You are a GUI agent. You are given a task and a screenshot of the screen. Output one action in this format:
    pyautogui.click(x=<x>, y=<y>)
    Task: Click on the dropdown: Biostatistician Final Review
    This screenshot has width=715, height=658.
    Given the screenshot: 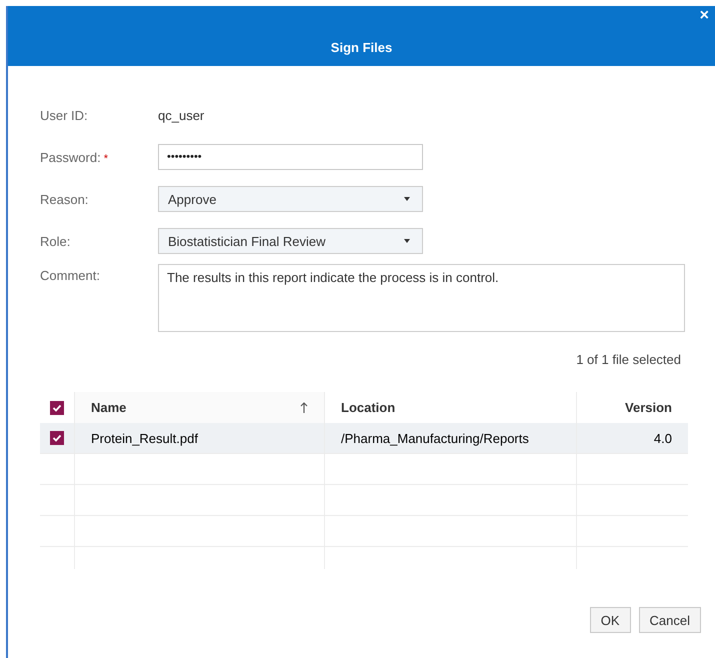 What is the action you would take?
    pyautogui.click(x=290, y=241)
    